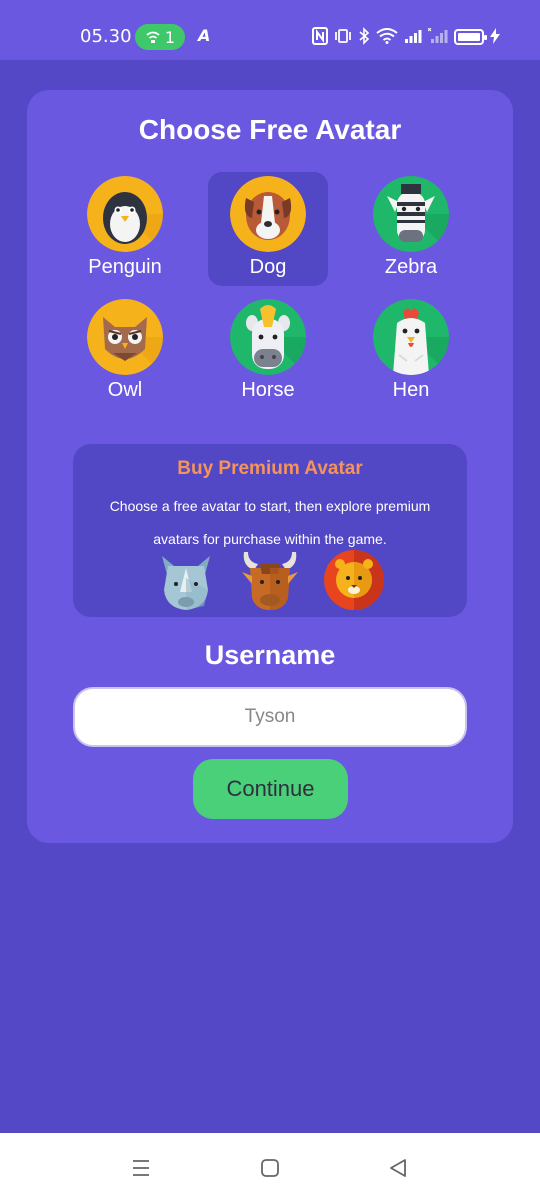 Image resolution: width=540 pixels, height=1200 pixels. I want to click on dog-icon, so click(268, 214).